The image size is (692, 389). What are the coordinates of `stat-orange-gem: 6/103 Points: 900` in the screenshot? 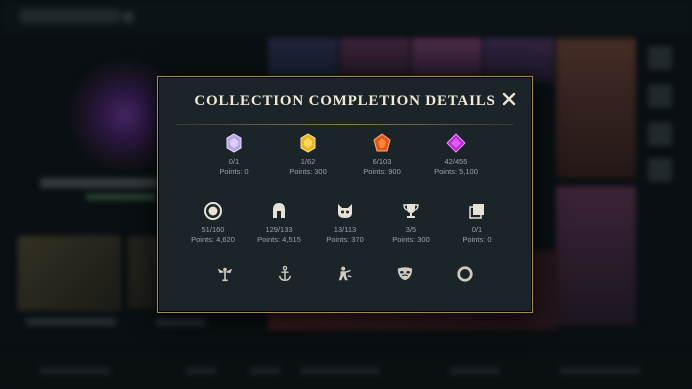 It's located at (382, 155).